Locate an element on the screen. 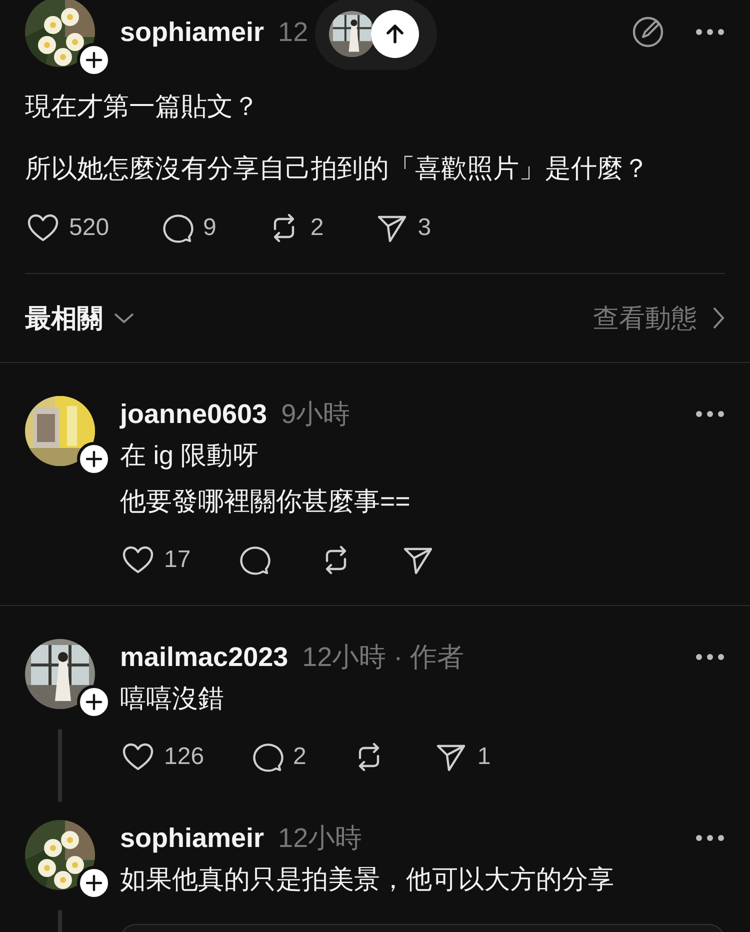  comment-text: 在 ig 限動呀 is located at coordinates (190, 455).